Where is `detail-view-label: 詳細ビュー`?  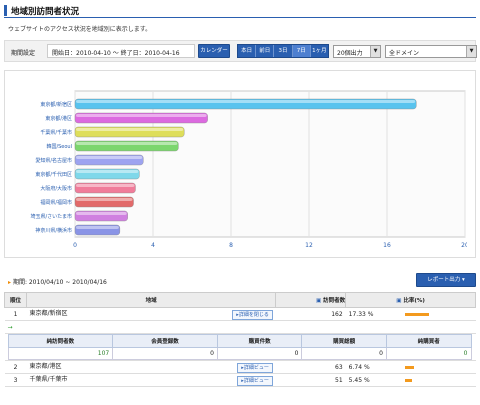 detail-view-label: 詳細ビュー is located at coordinates (256, 381).